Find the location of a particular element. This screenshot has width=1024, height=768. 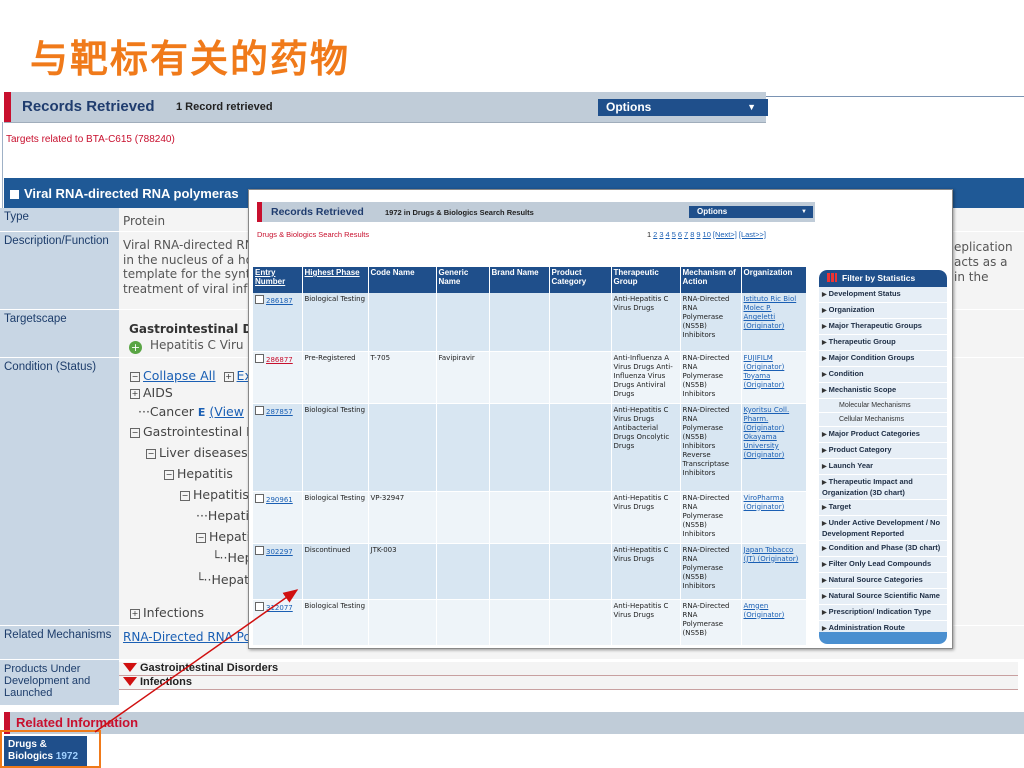

entry-number-link: 286187 is located at coordinates (279, 301).